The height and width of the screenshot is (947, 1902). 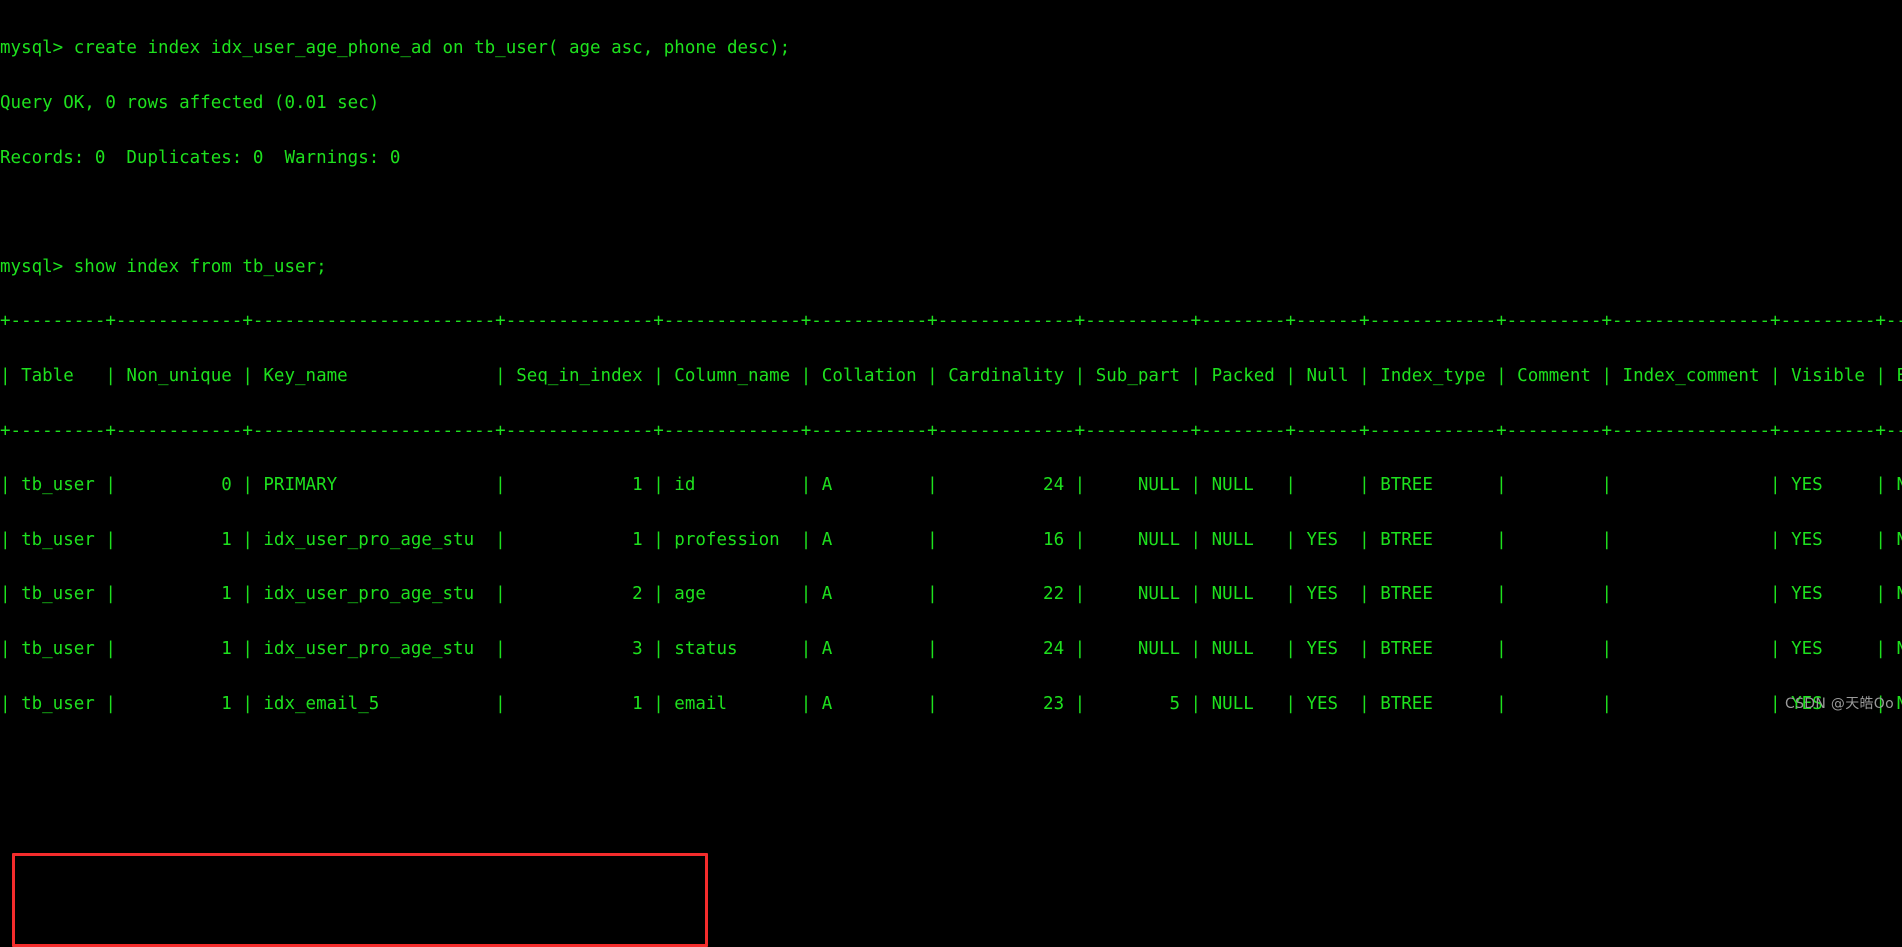 I want to click on watermark-label: CSDN @天皓Oo, so click(x=1839, y=704).